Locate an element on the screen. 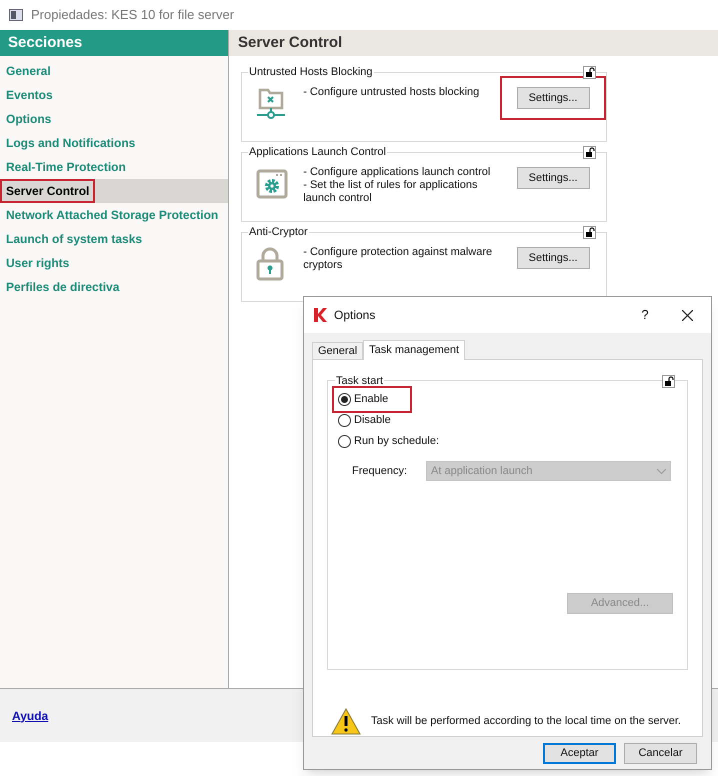 The image size is (718, 776). group-description: - Configure applications launch control is located at coordinates (397, 172).